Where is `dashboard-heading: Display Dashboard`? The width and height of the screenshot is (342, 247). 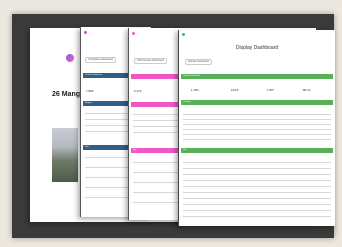
dashboard-heading: Display Dashboard is located at coordinates (257, 48).